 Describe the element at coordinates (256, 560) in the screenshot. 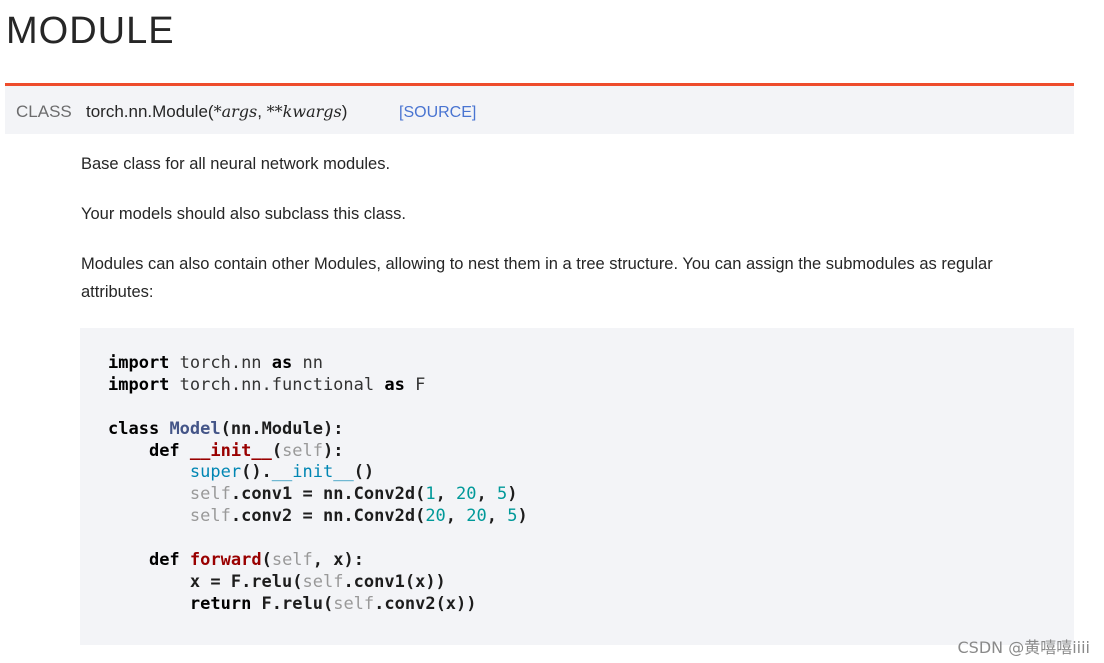

I see `code-line: def forward(self, x):` at that location.